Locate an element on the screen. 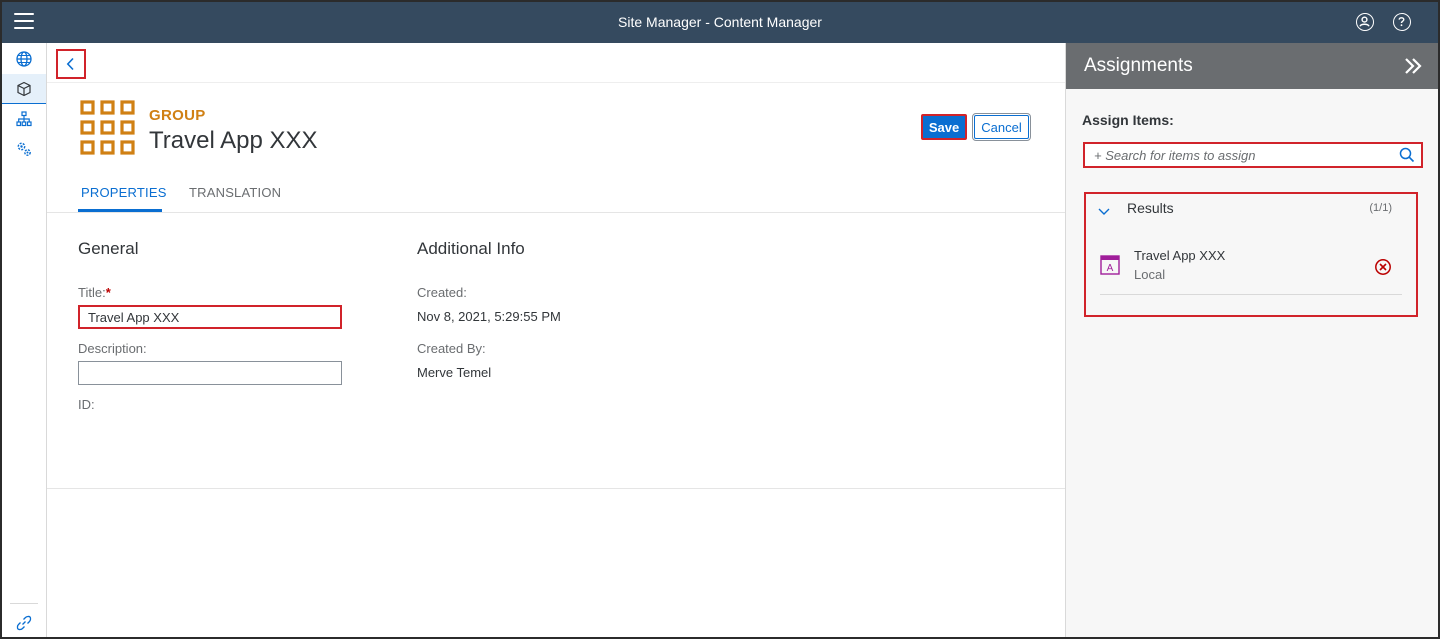 The width and height of the screenshot is (1440, 639). created-by-label: Created By: is located at coordinates (451, 348).